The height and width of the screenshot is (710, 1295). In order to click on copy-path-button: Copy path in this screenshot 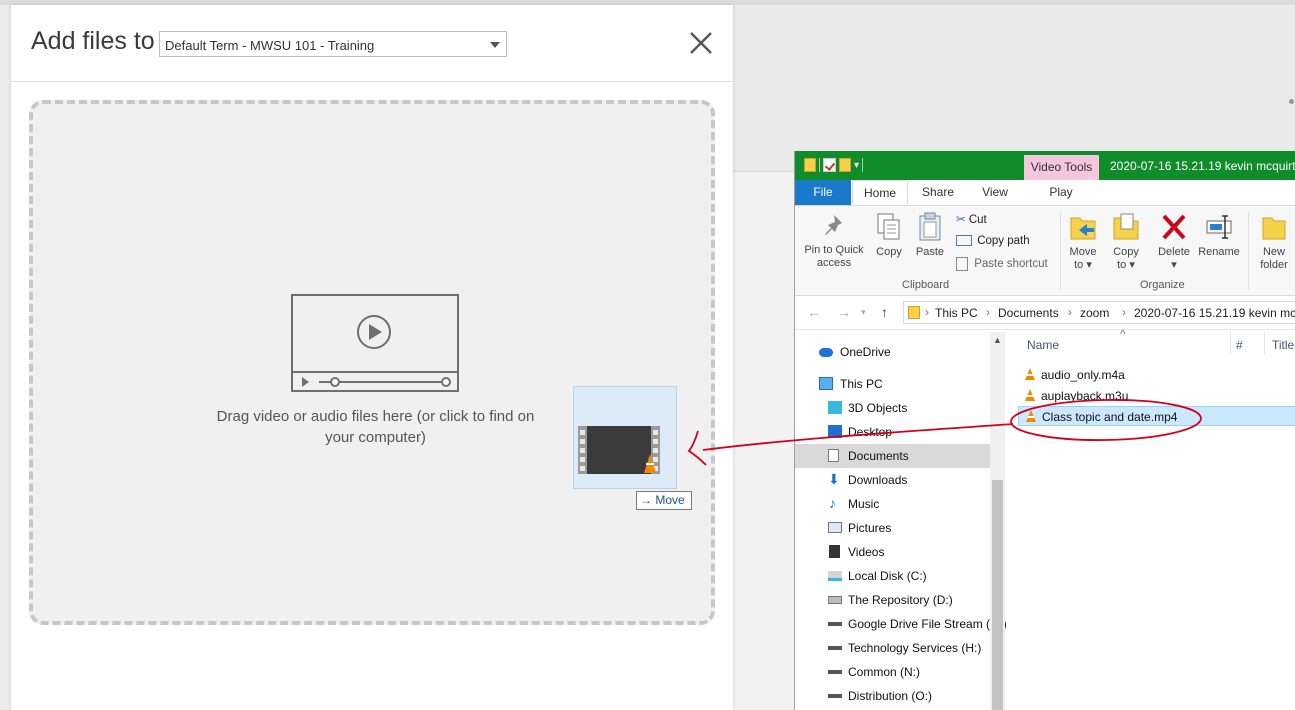, I will do `click(993, 241)`.